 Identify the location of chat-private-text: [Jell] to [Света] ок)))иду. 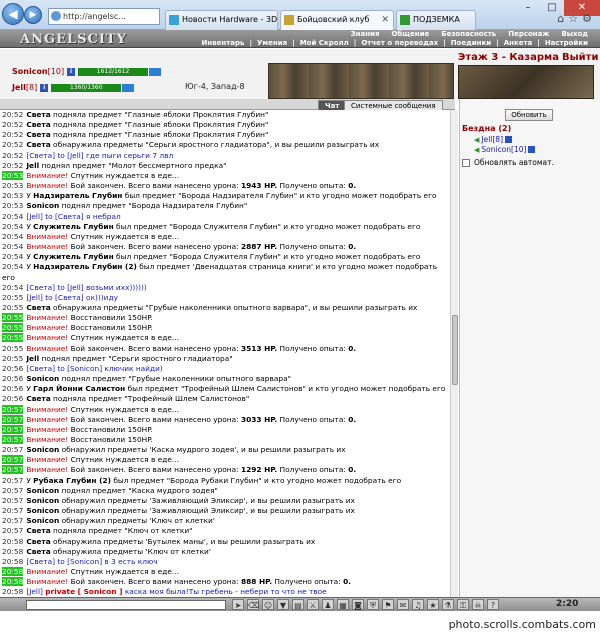
(72, 297).